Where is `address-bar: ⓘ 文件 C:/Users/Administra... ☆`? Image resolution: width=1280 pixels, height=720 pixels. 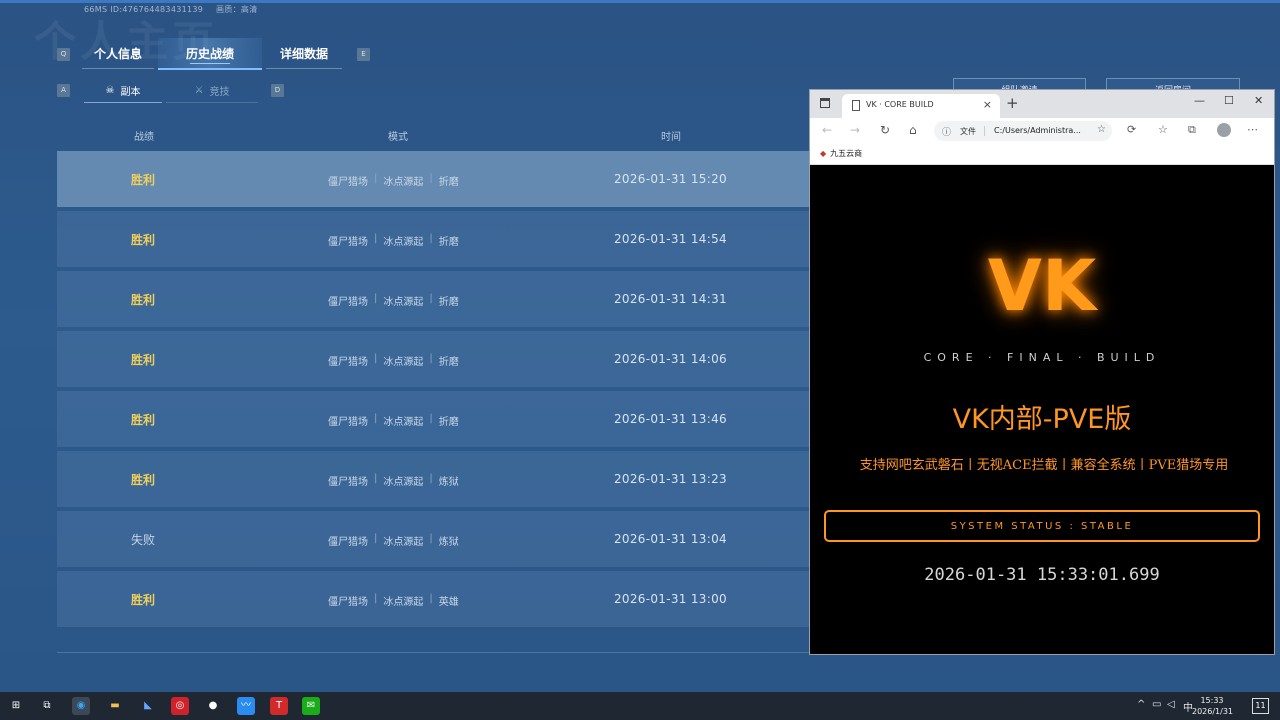
address-bar: ⓘ 文件 C:/Users/Administra... ☆ is located at coordinates (1023, 131).